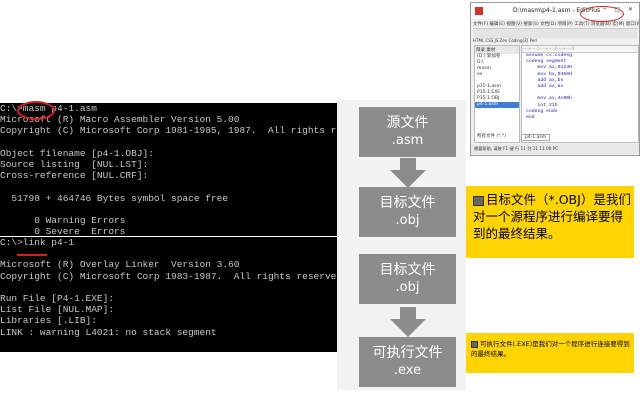  Describe the element at coordinates (48, 321) in the screenshot. I see `terminal-line: Libraries [.LIB]:` at that location.